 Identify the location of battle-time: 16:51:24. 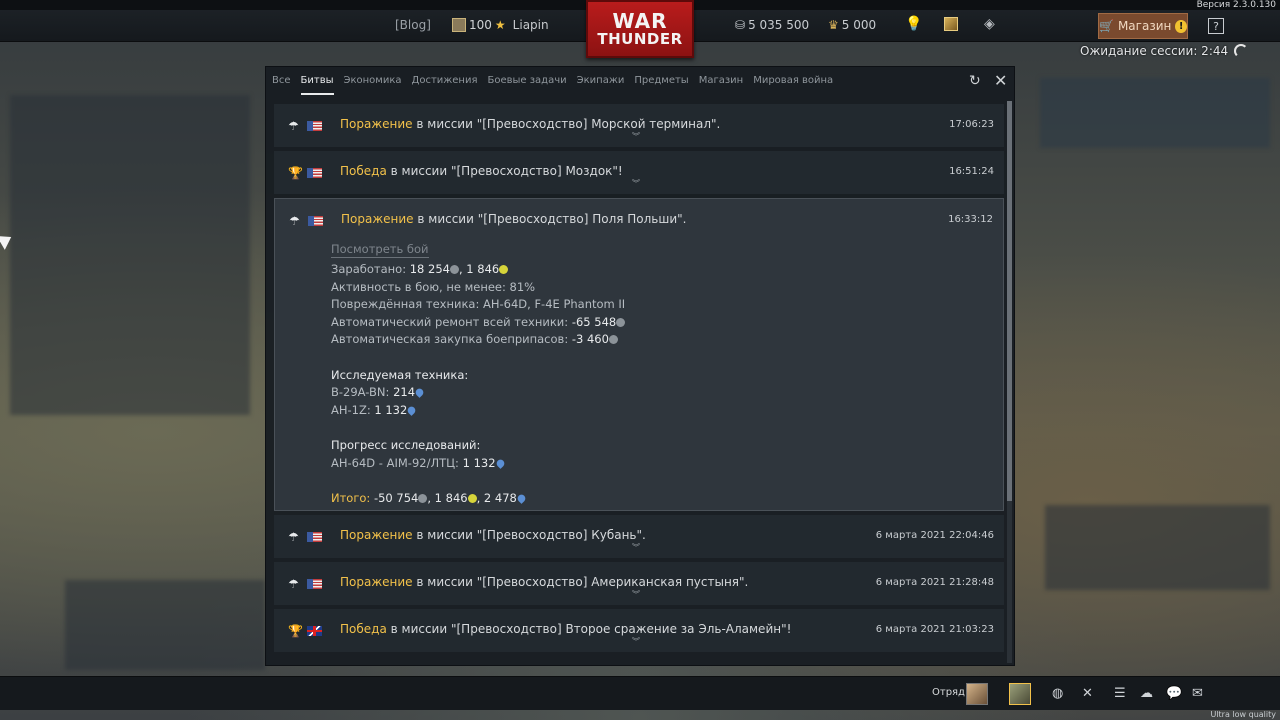
(971, 171).